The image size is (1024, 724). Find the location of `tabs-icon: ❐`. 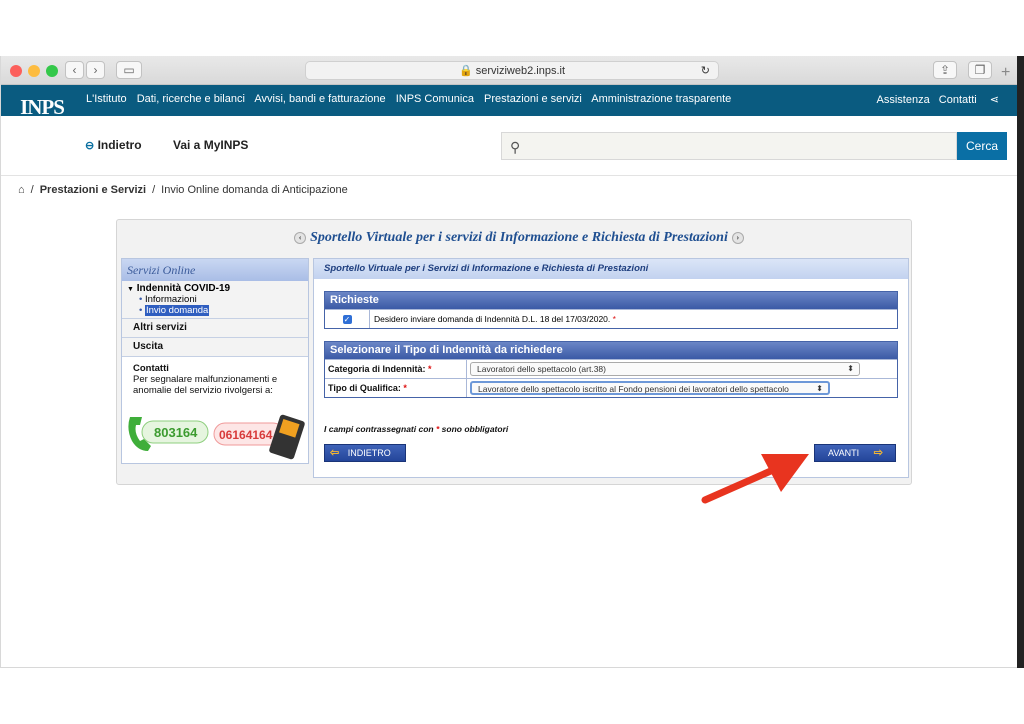

tabs-icon: ❐ is located at coordinates (980, 70).